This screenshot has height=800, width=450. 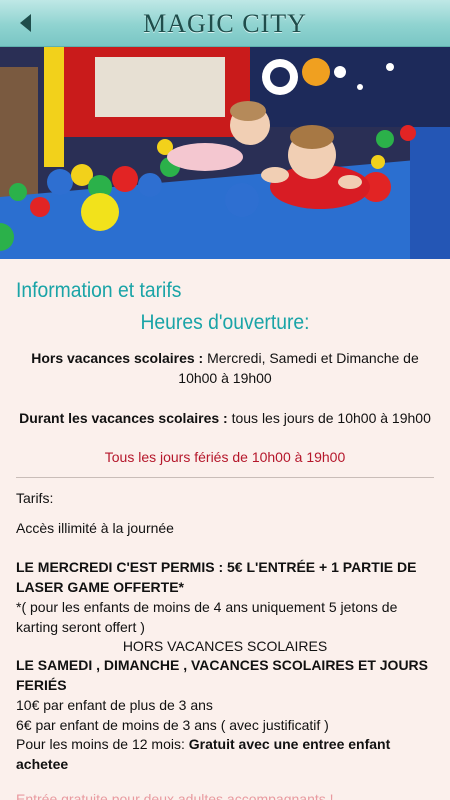 What do you see at coordinates (225, 457) in the screenshot?
I see `feries-hours: Tous les jours fériés de 10h00 à 19h00` at bounding box center [225, 457].